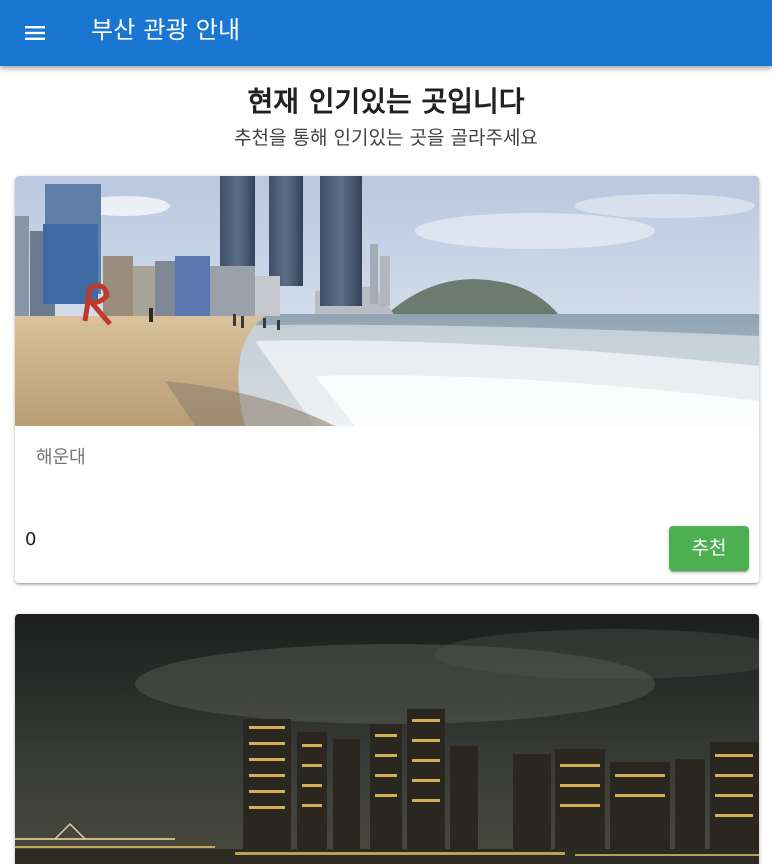  I want to click on app-title: 부산 관광 안내, so click(166, 30).